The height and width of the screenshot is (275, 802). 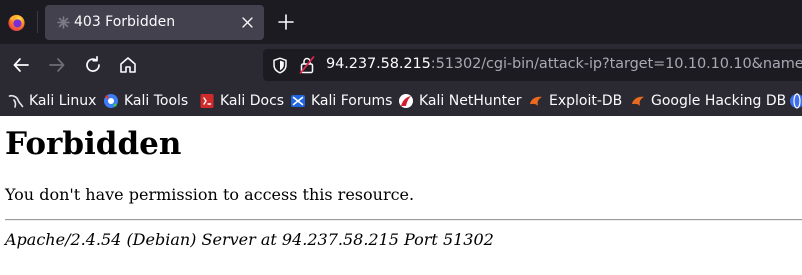 What do you see at coordinates (63, 101) in the screenshot?
I see `bookmark-label: Kali Linux` at bounding box center [63, 101].